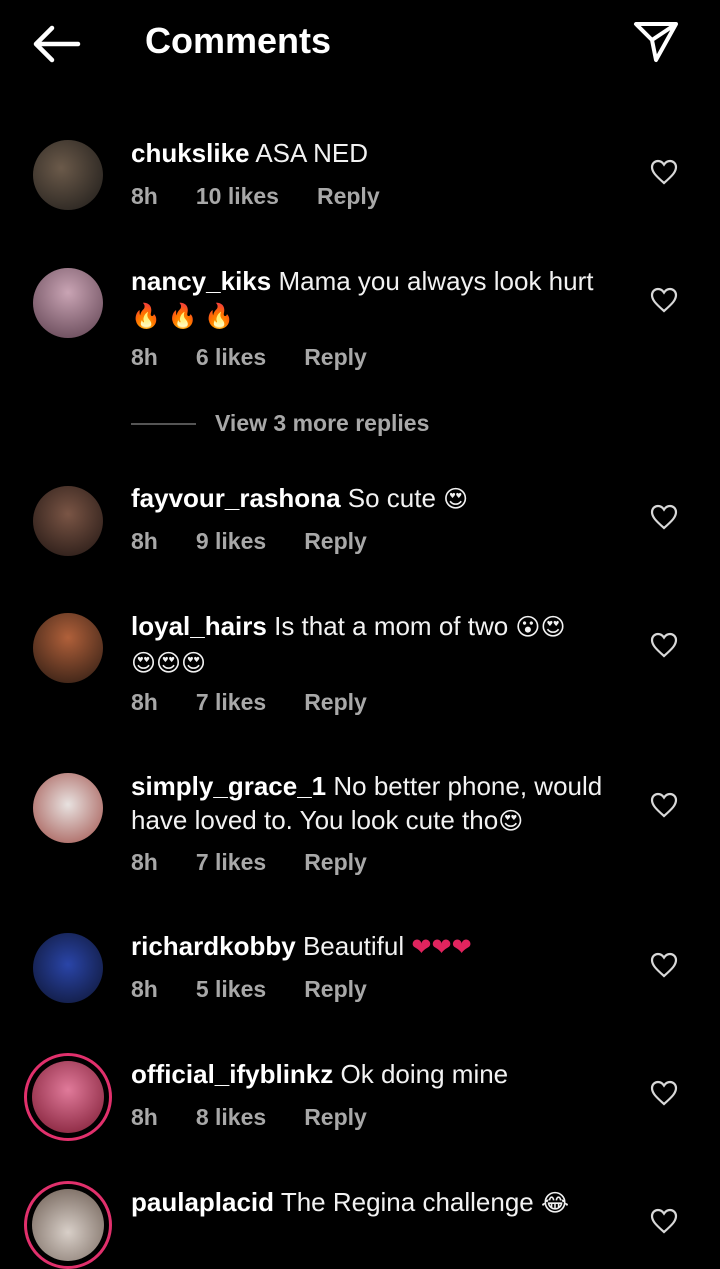  What do you see at coordinates (268, 541) in the screenshot?
I see `comment-meta: 8h 9 likes Reply` at bounding box center [268, 541].